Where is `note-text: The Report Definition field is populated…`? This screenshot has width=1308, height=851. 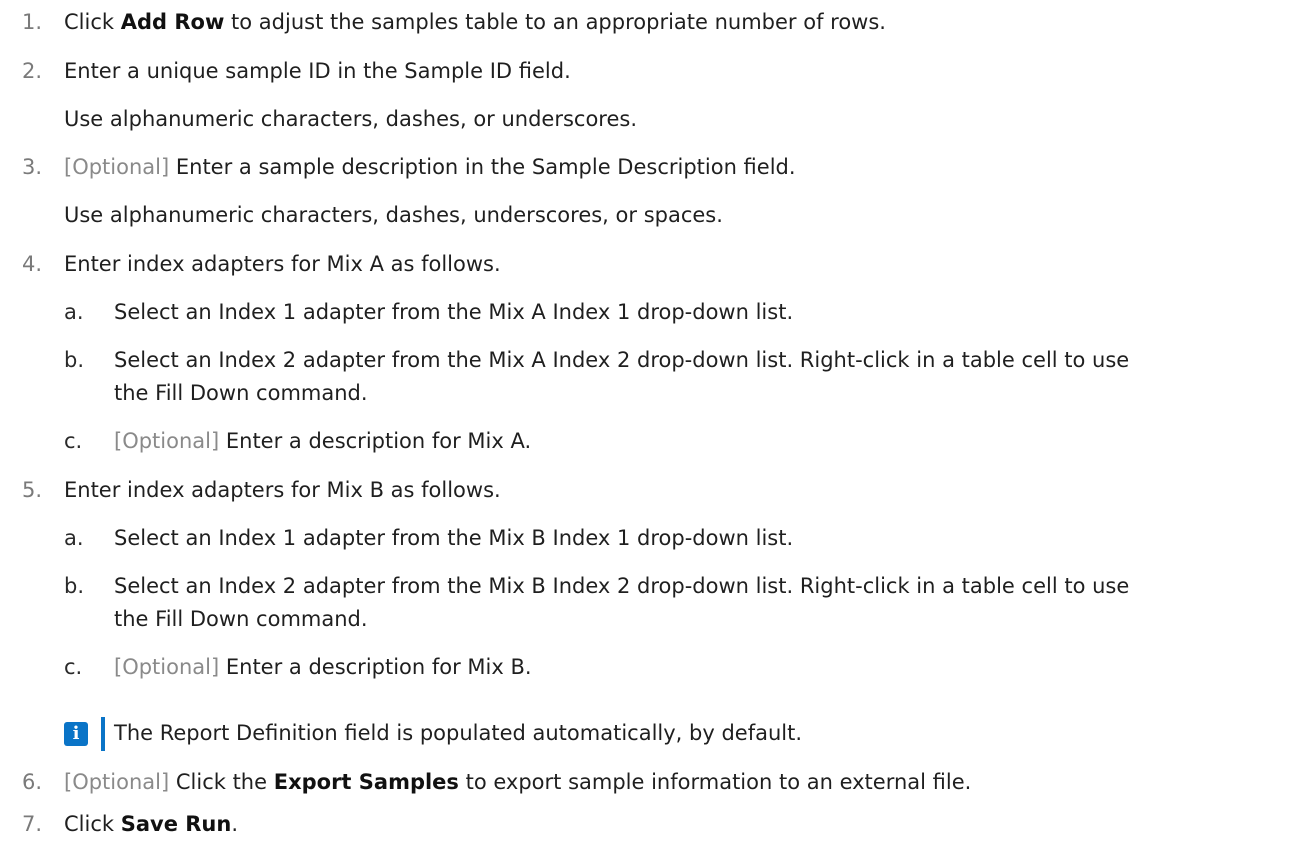
note-text: The Report Definition field is populated… is located at coordinates (458, 733).